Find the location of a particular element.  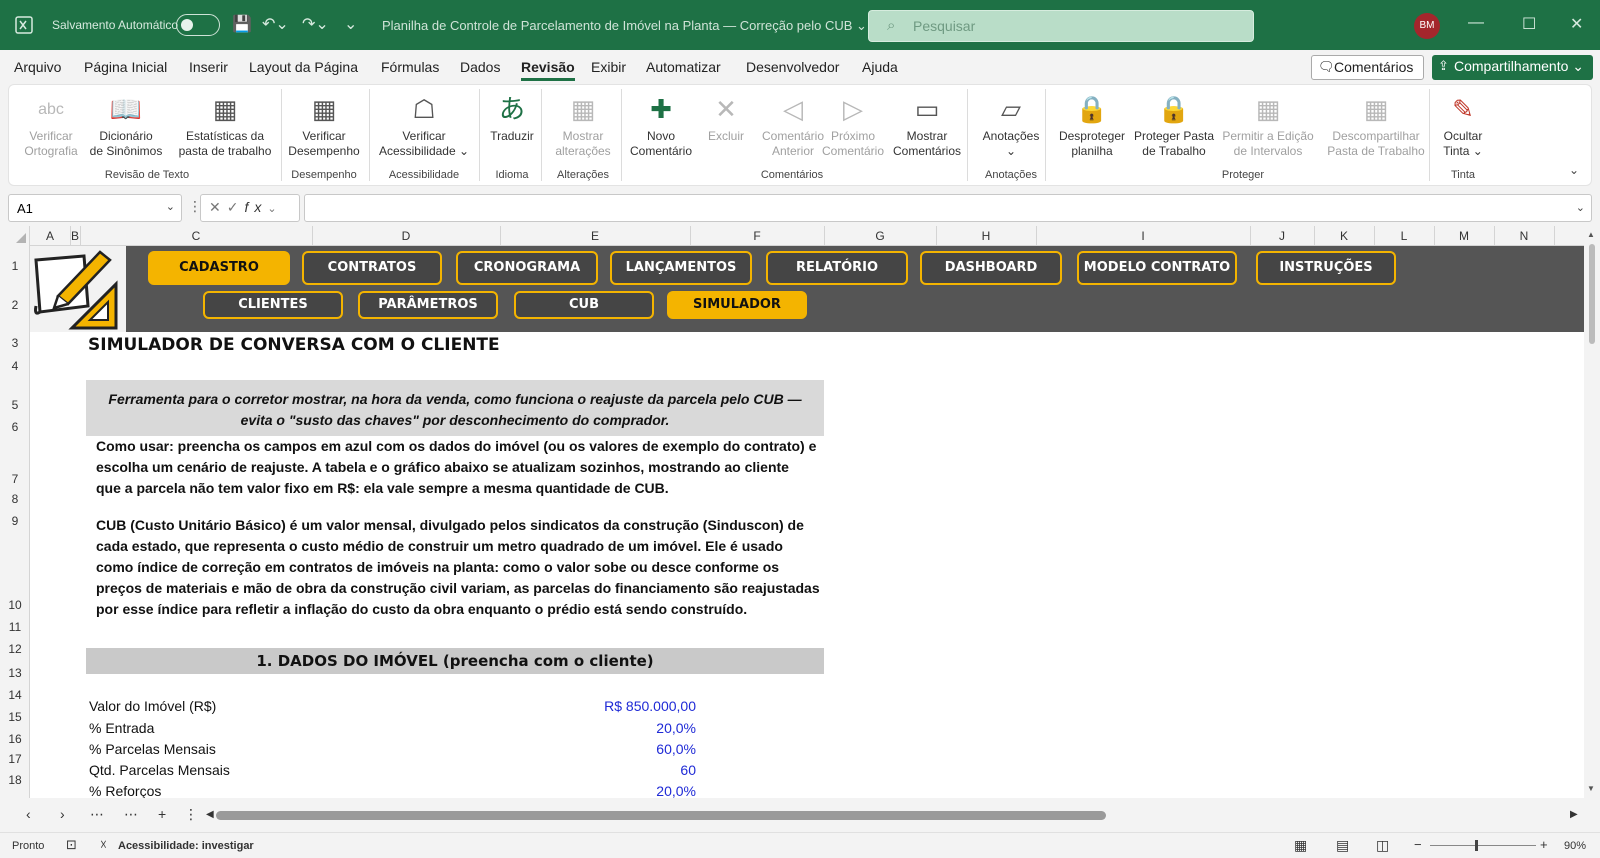

chevron-down-icon: ⌄ is located at coordinates (274, 209).